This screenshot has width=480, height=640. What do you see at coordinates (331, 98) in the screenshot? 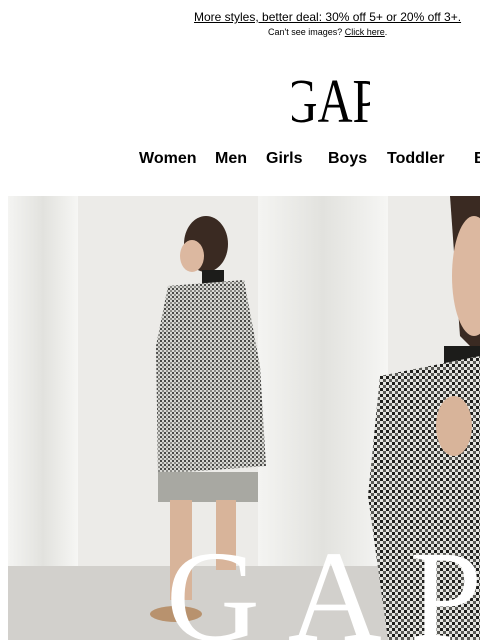
I see `logo-text: GAP` at bounding box center [331, 98].